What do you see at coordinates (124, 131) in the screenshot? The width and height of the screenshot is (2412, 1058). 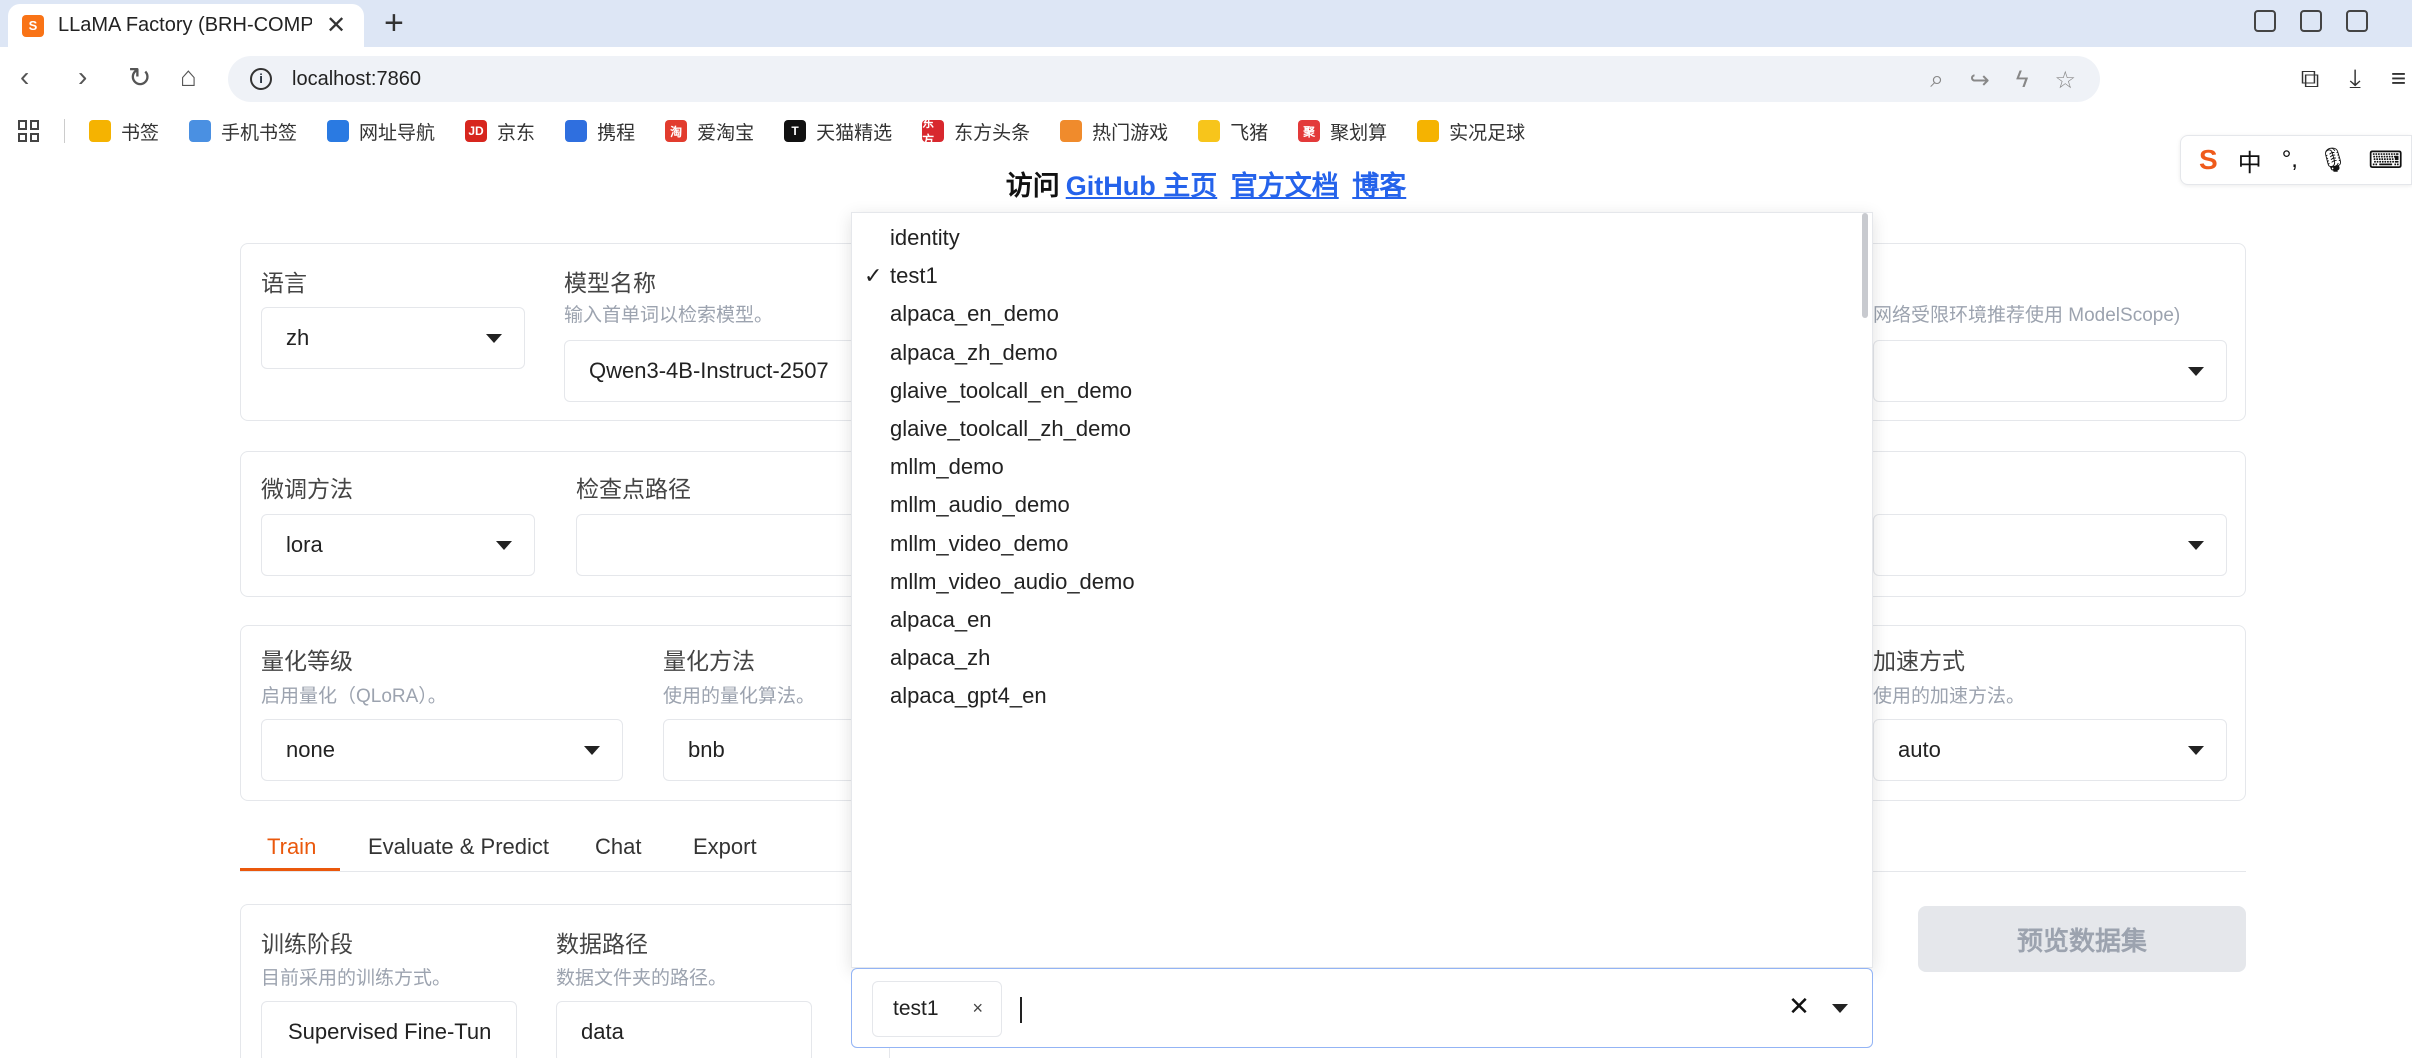 I see `bookmark-item: 书签` at bounding box center [124, 131].